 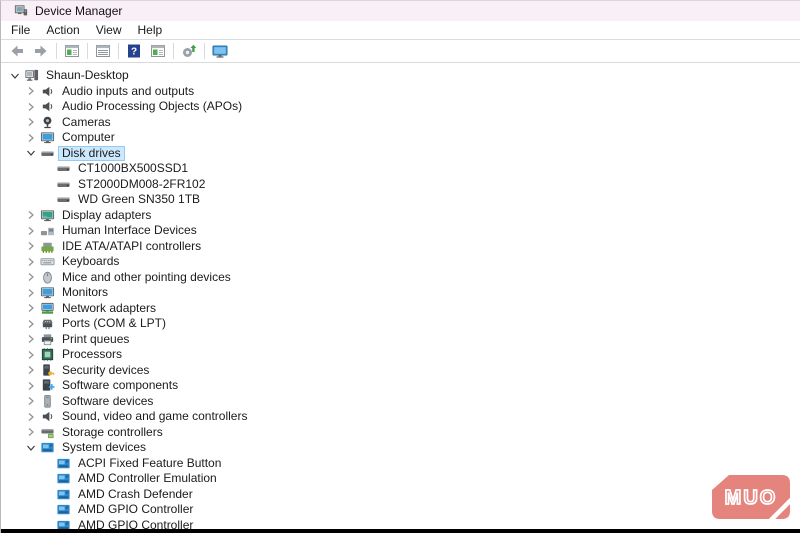 I want to click on tree-item-computer: Computer, so click(x=400, y=138).